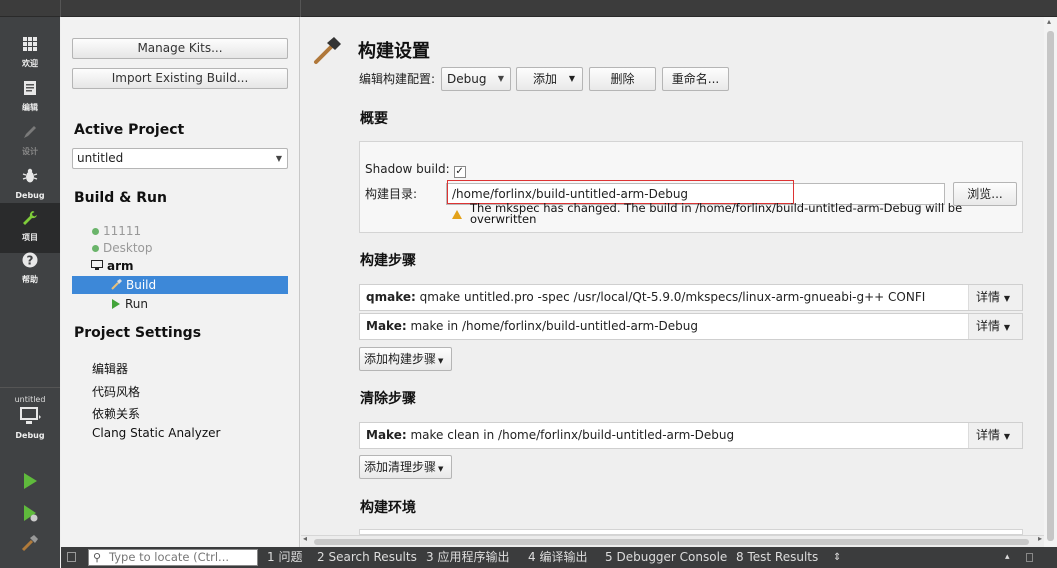 The image size is (1057, 568). I want to click on kit-selector: untitled Debug, so click(30, 424).